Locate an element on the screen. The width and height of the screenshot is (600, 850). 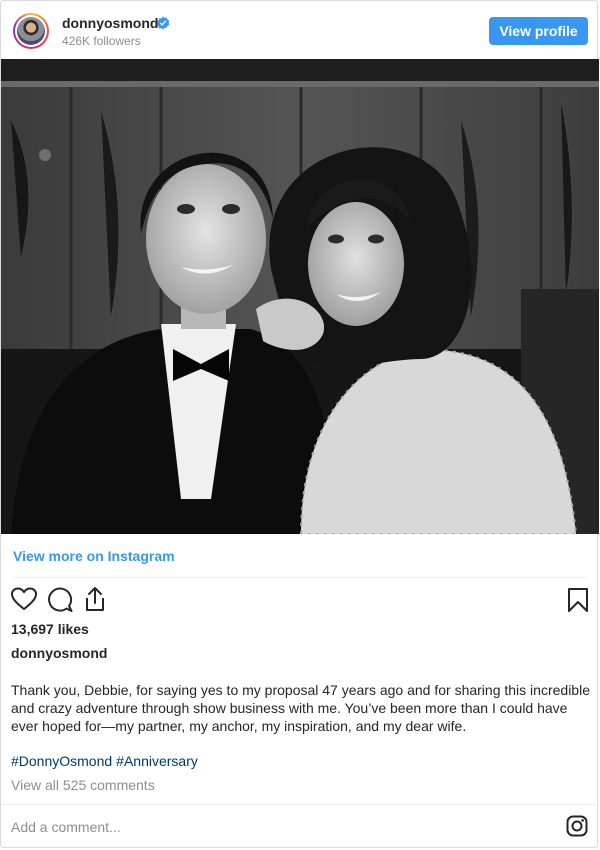
hashtag-link: #DonnyOsmond is located at coordinates (61, 761).